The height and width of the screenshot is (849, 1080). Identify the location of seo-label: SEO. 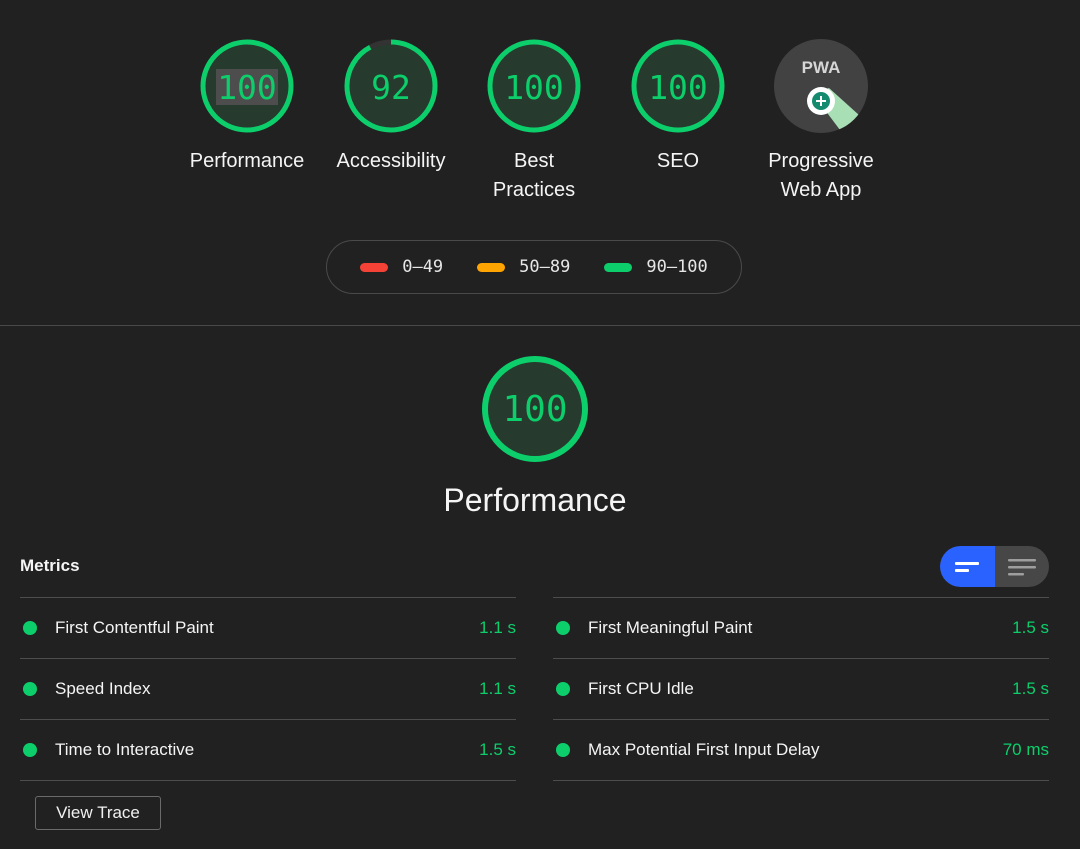
(678, 161).